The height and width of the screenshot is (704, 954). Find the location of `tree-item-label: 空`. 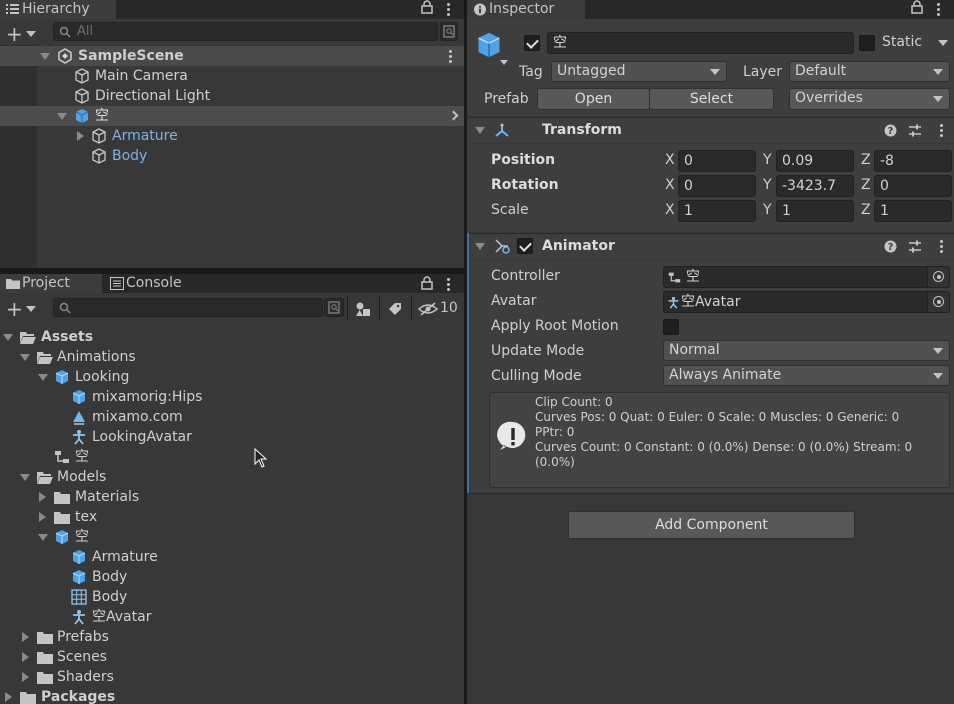

tree-item-label: 空 is located at coordinates (82, 537).